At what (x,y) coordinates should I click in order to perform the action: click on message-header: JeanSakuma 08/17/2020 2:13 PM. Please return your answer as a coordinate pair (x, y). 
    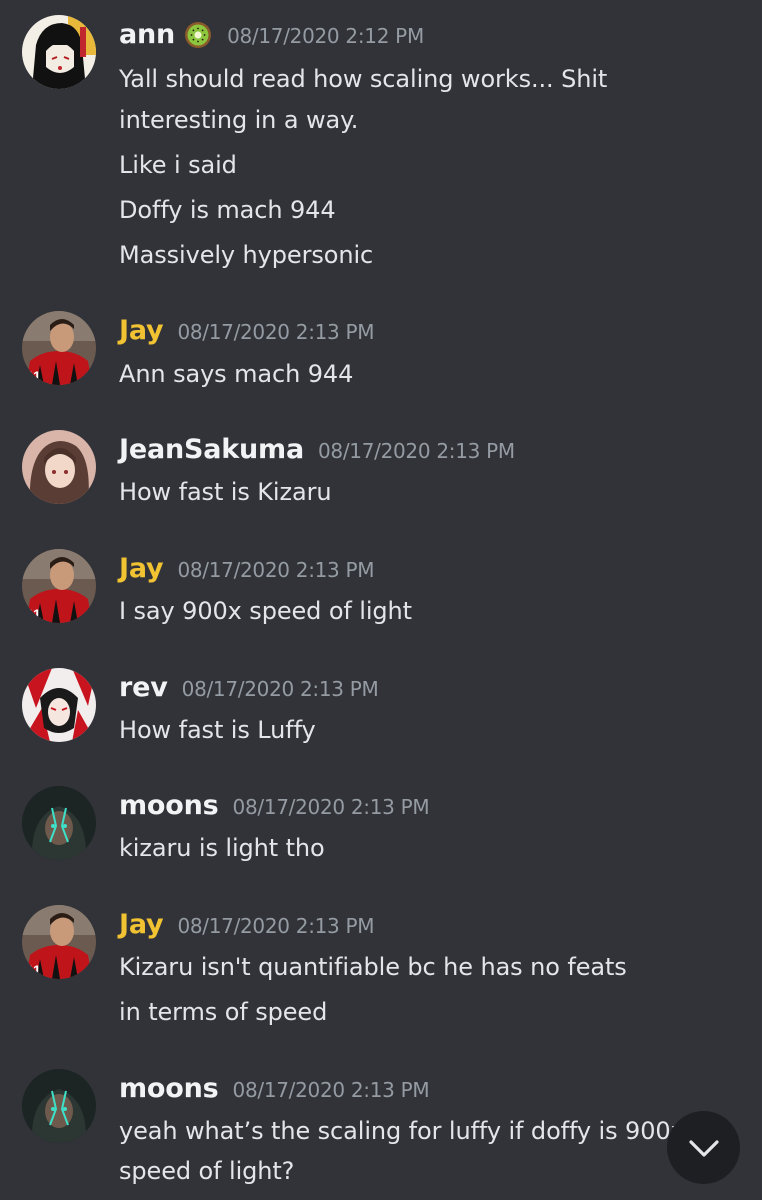
    Looking at the image, I should click on (317, 450).